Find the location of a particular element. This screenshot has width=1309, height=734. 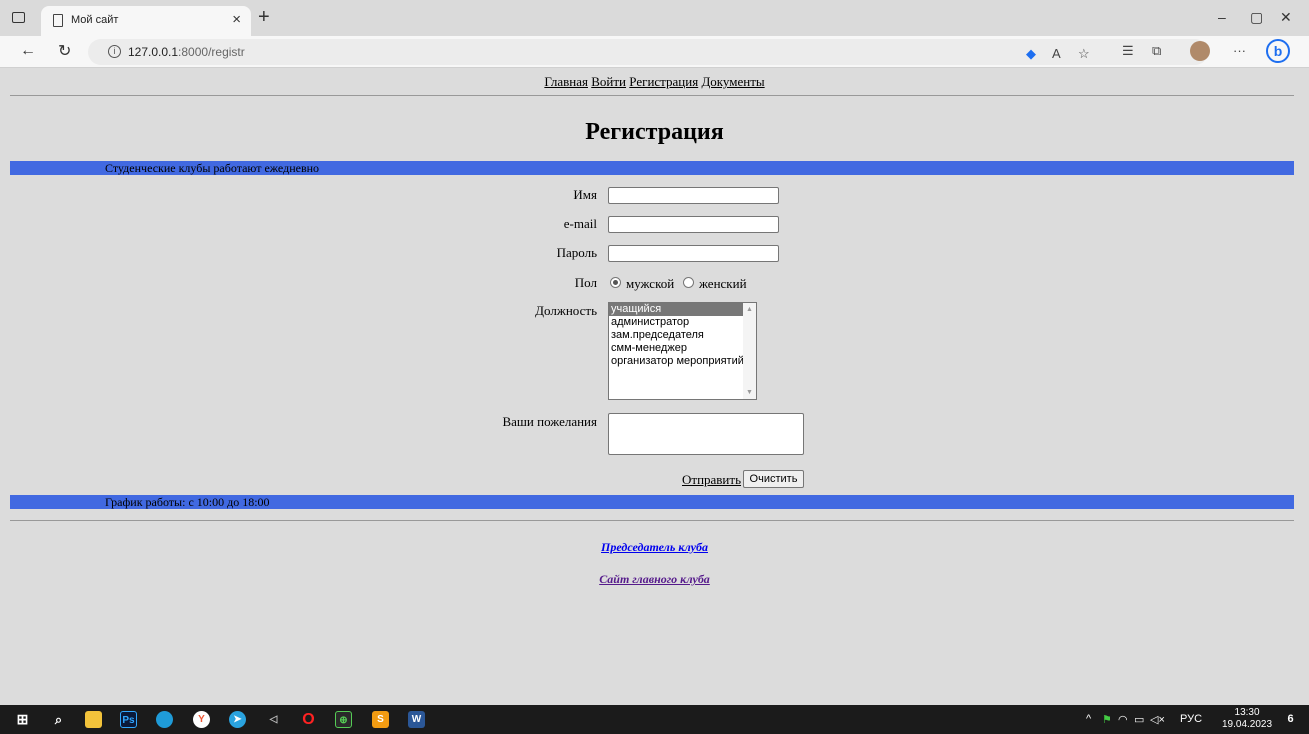

nav-link-login: Войти is located at coordinates (608, 81).